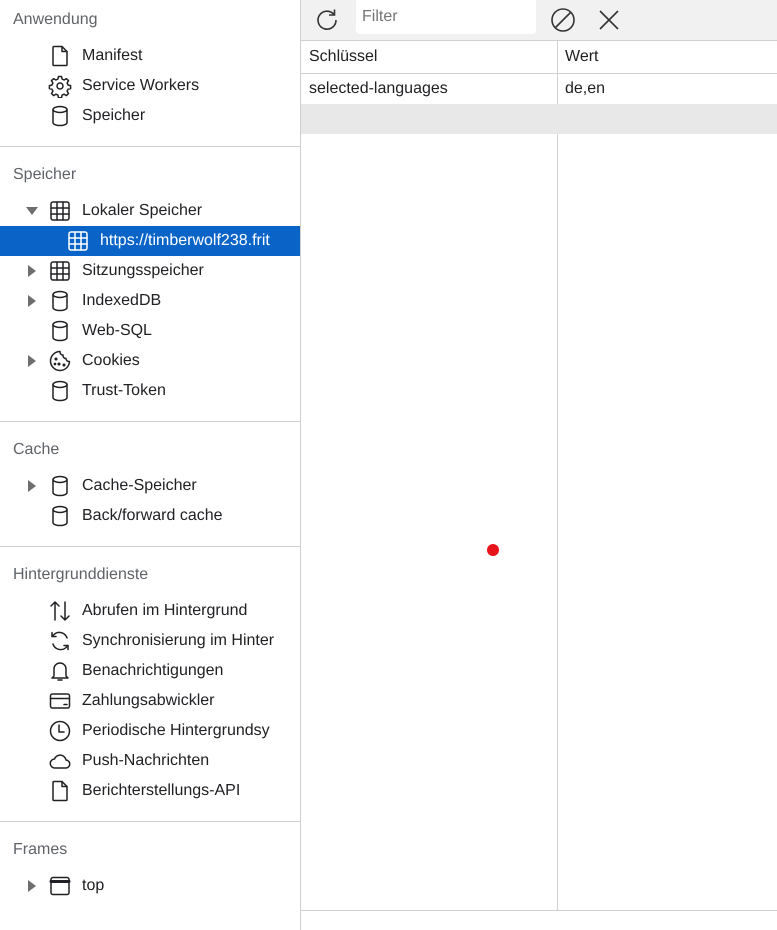 This screenshot has width=777, height=930. Describe the element at coordinates (150, 791) in the screenshot. I see `tree-item: Berichterstellungs-API` at that location.